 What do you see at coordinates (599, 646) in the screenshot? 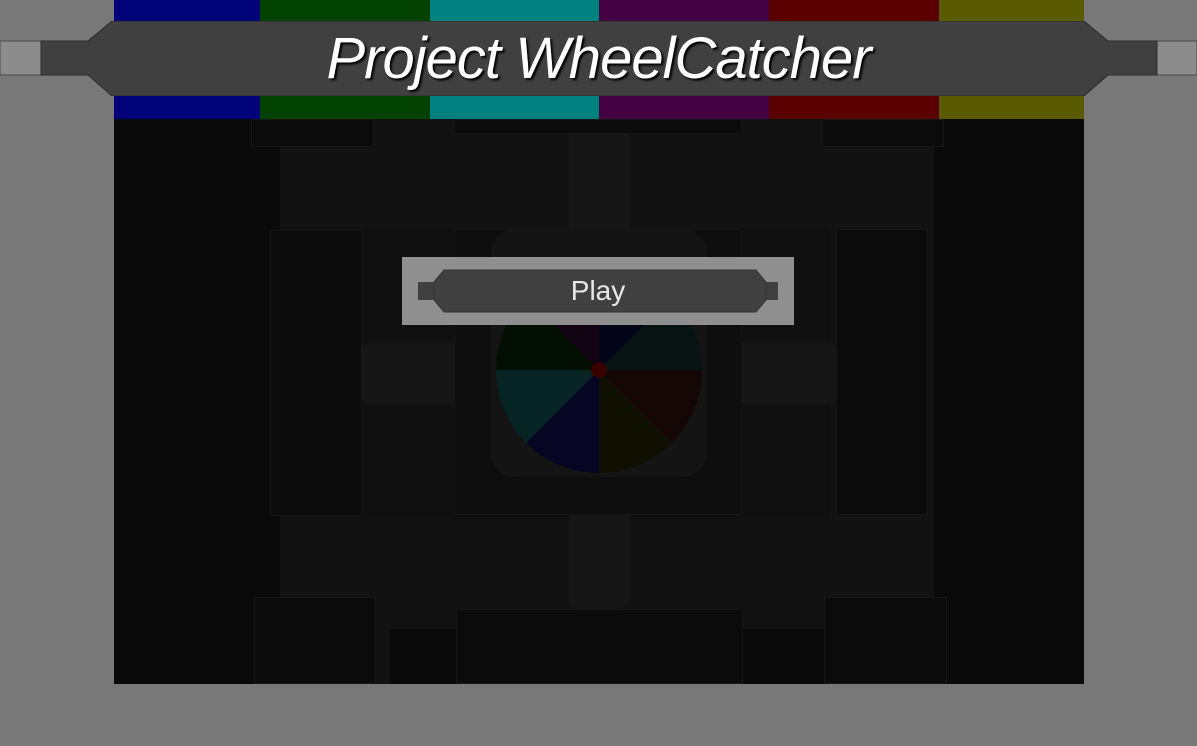
I see `pad-bottom-center` at bounding box center [599, 646].